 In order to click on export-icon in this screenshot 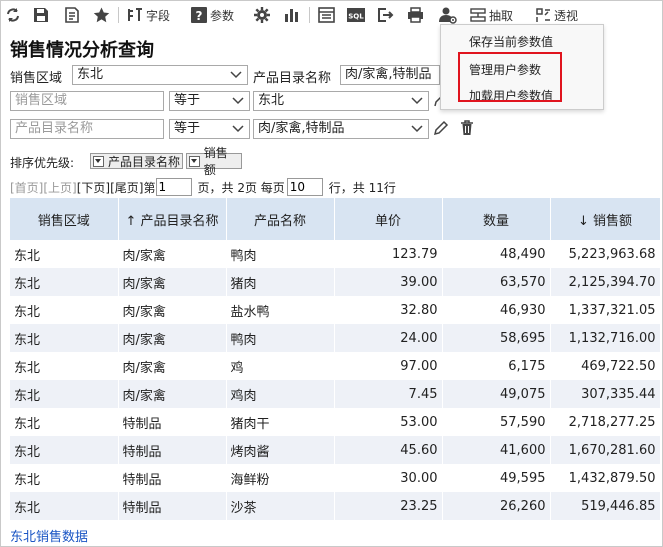, I will do `click(386, 15)`.